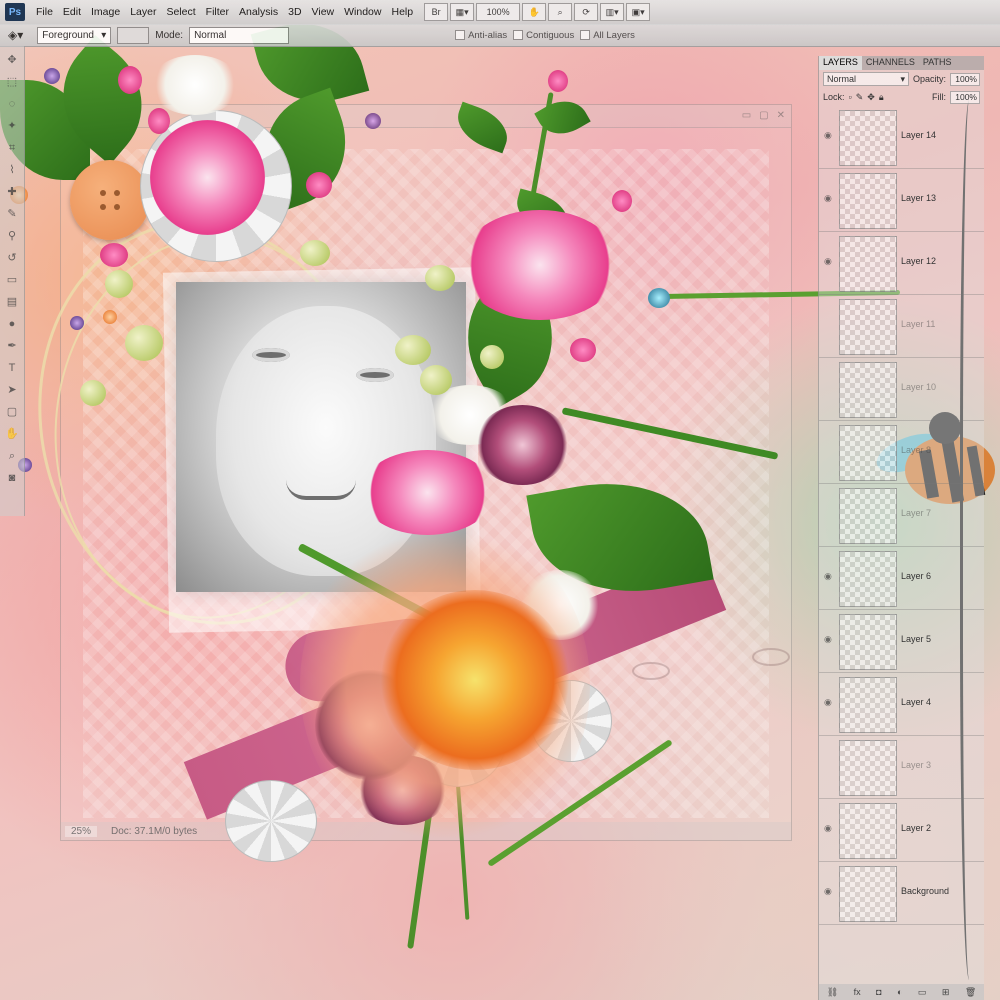 The width and height of the screenshot is (1000, 1000). I want to click on link-layers-icon: ⛓, so click(832, 992).